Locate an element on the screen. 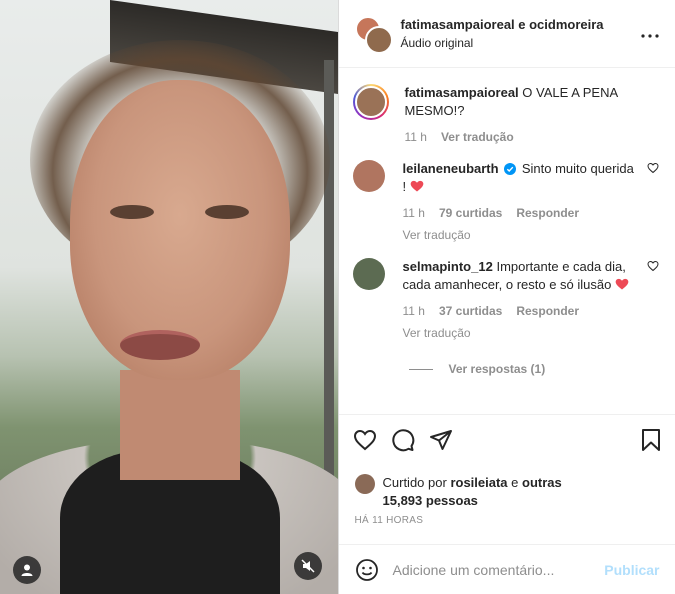  person-mouth is located at coordinates (160, 345).